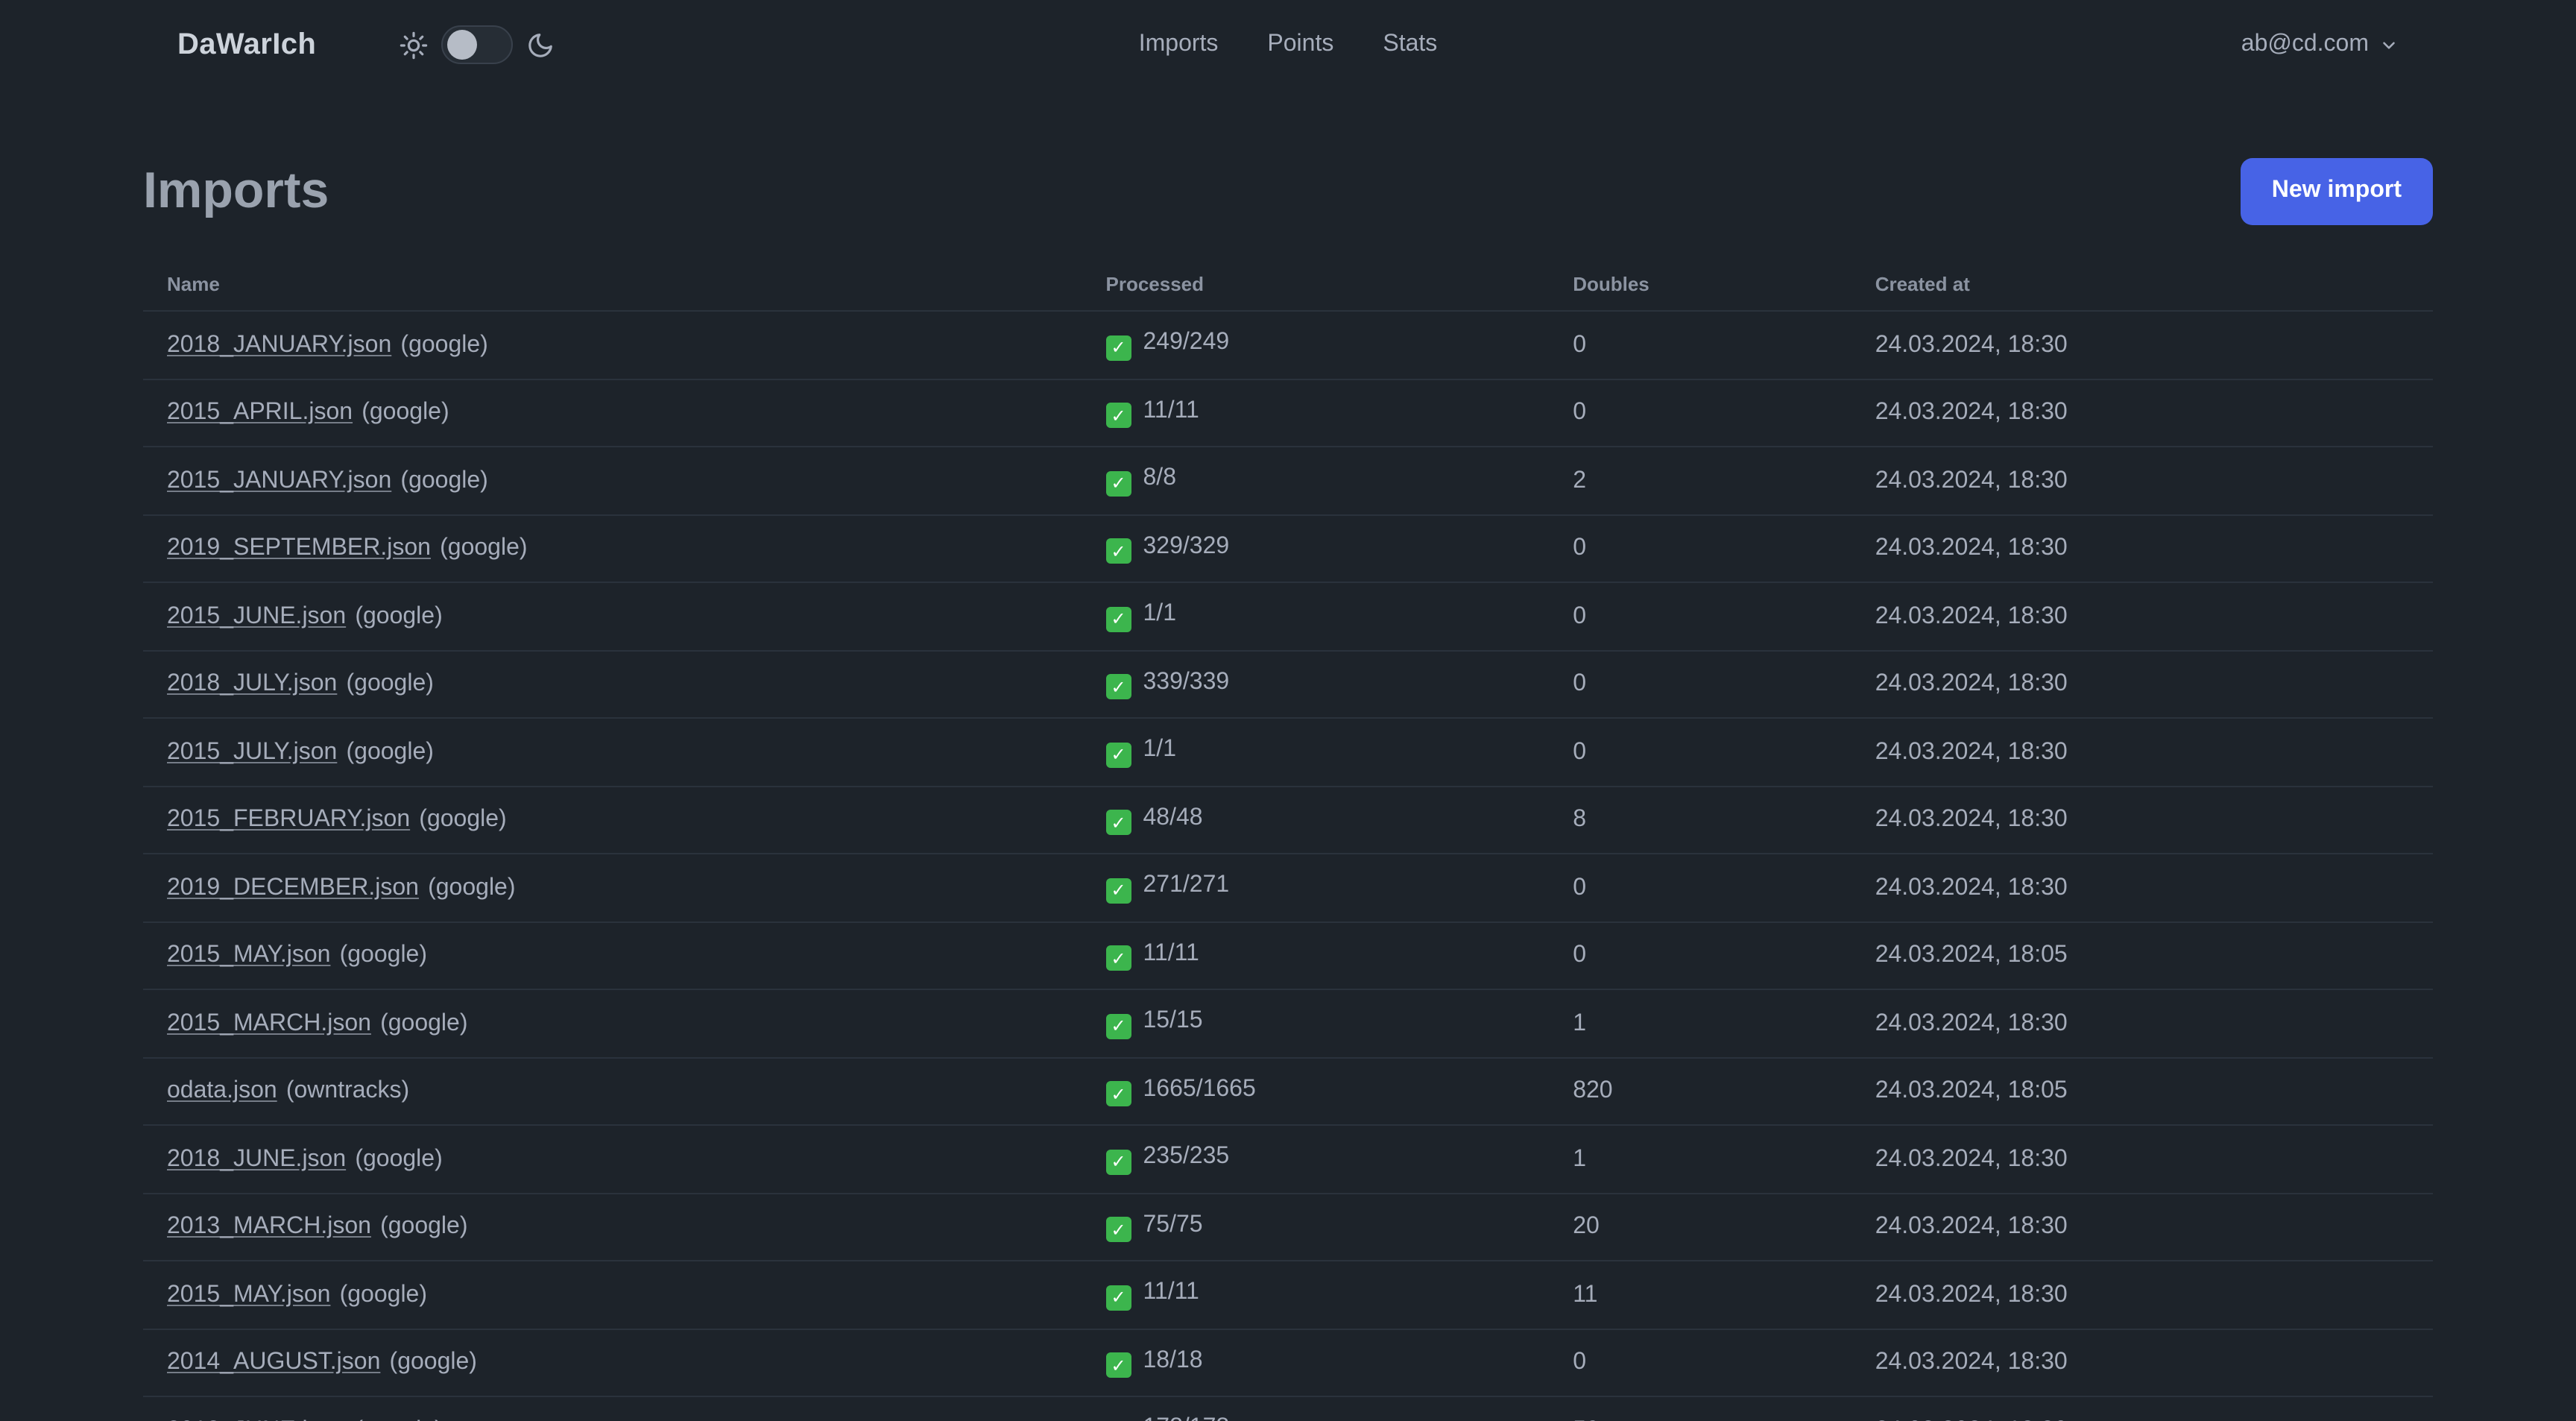 This screenshot has width=2576, height=1421. What do you see at coordinates (612, 1363) in the screenshot?
I see `name-cell: 2014_AUGUST.json (google)` at bounding box center [612, 1363].